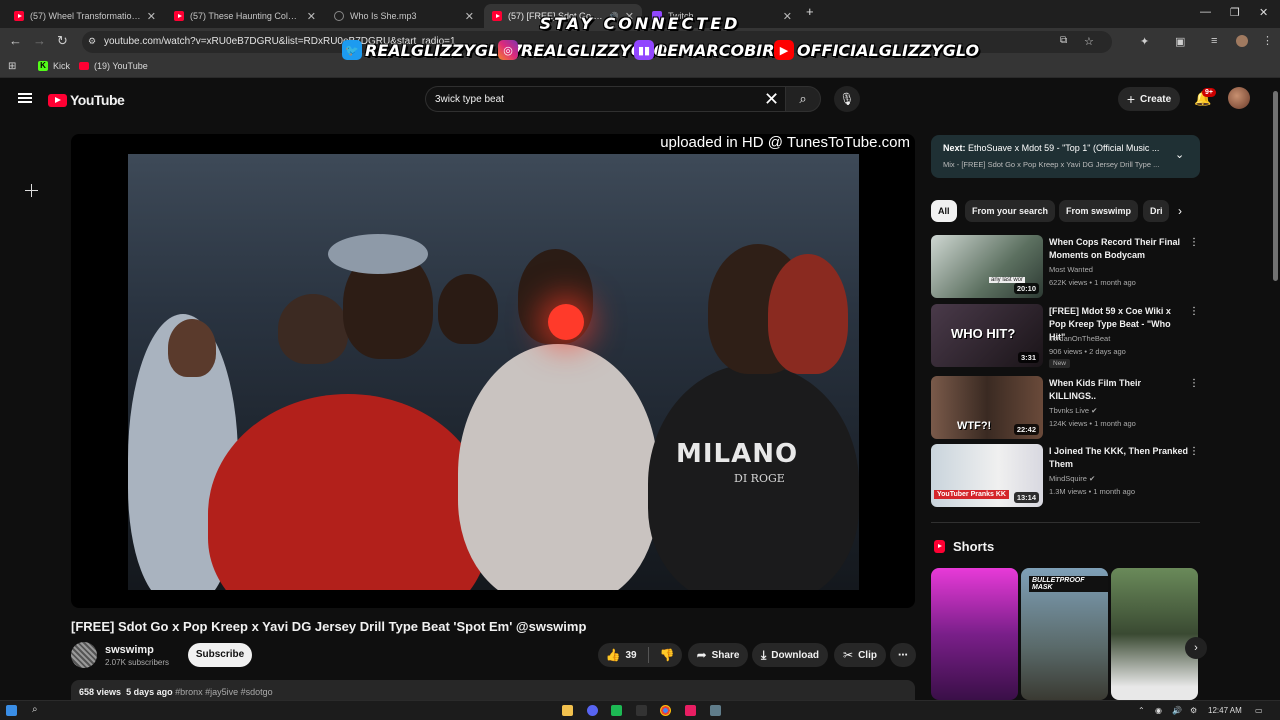 This screenshot has width=1280, height=720. I want to click on media-control-icon: ≡, so click(1214, 41).